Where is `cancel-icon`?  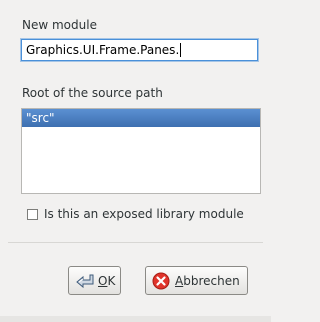
cancel-icon is located at coordinates (162, 281).